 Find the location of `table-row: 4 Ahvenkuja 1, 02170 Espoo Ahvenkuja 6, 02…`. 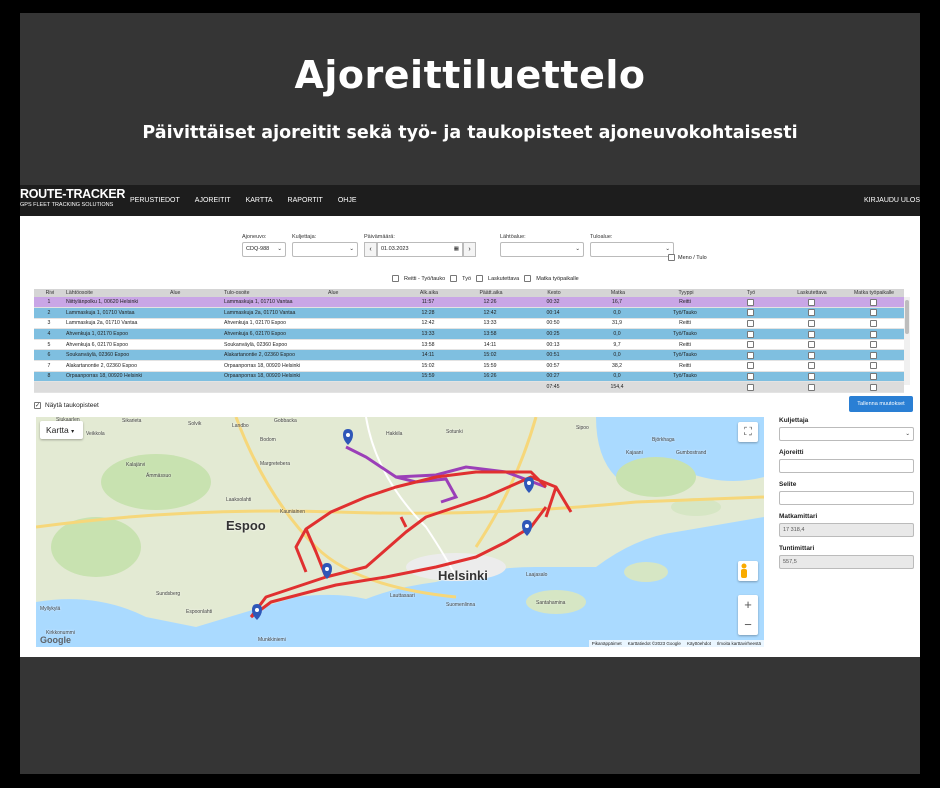

table-row: 4 Ahvenkuja 1, 02170 Espoo Ahvenkuja 6, 02… is located at coordinates (469, 334).